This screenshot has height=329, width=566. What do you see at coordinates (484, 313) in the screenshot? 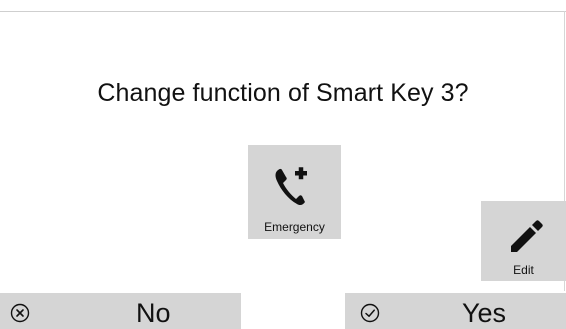
I see `yes-button-label: Yes` at bounding box center [484, 313].